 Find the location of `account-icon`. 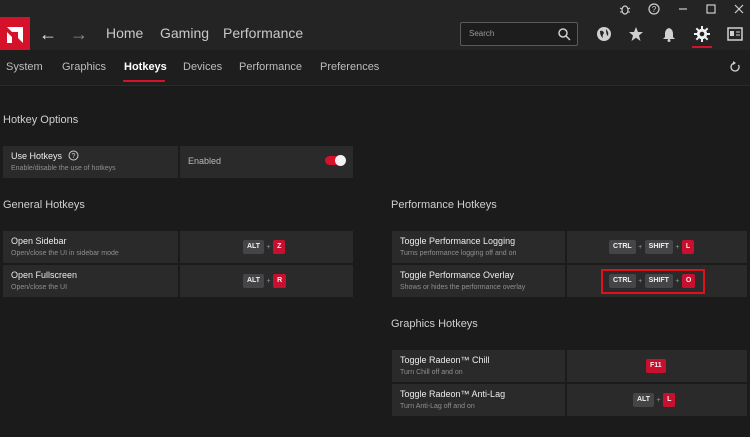

account-icon is located at coordinates (735, 34).